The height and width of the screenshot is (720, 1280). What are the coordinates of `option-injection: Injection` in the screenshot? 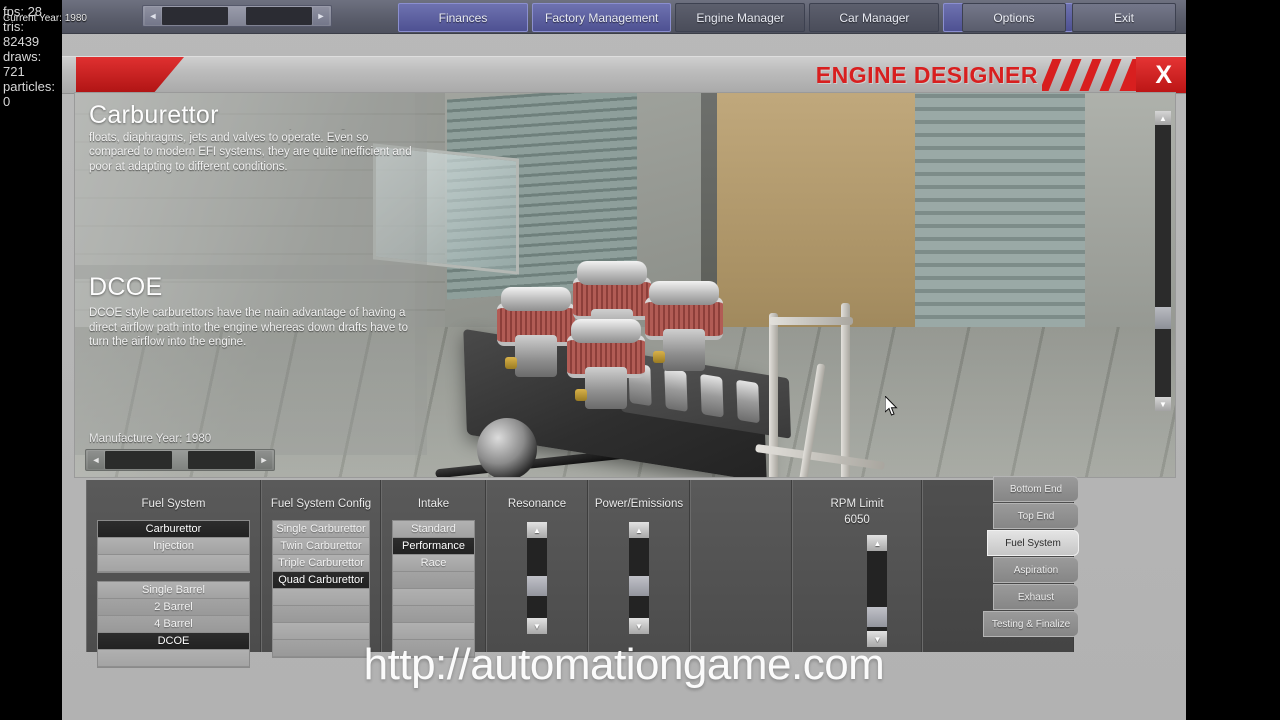 It's located at (173, 546).